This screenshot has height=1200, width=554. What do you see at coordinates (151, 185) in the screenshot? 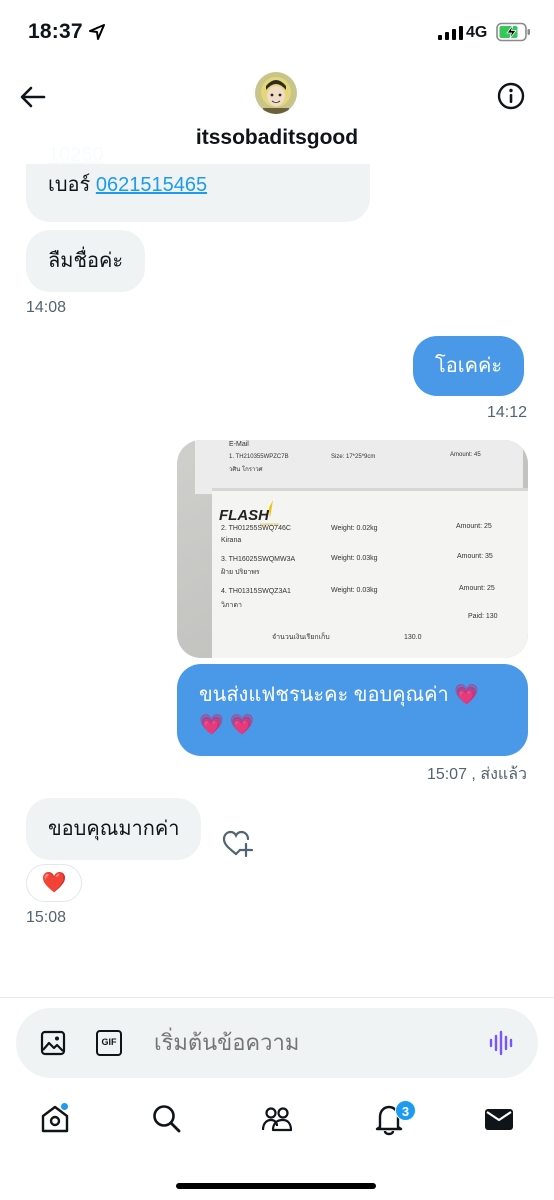
I see `link-phone: 0621515465` at bounding box center [151, 185].